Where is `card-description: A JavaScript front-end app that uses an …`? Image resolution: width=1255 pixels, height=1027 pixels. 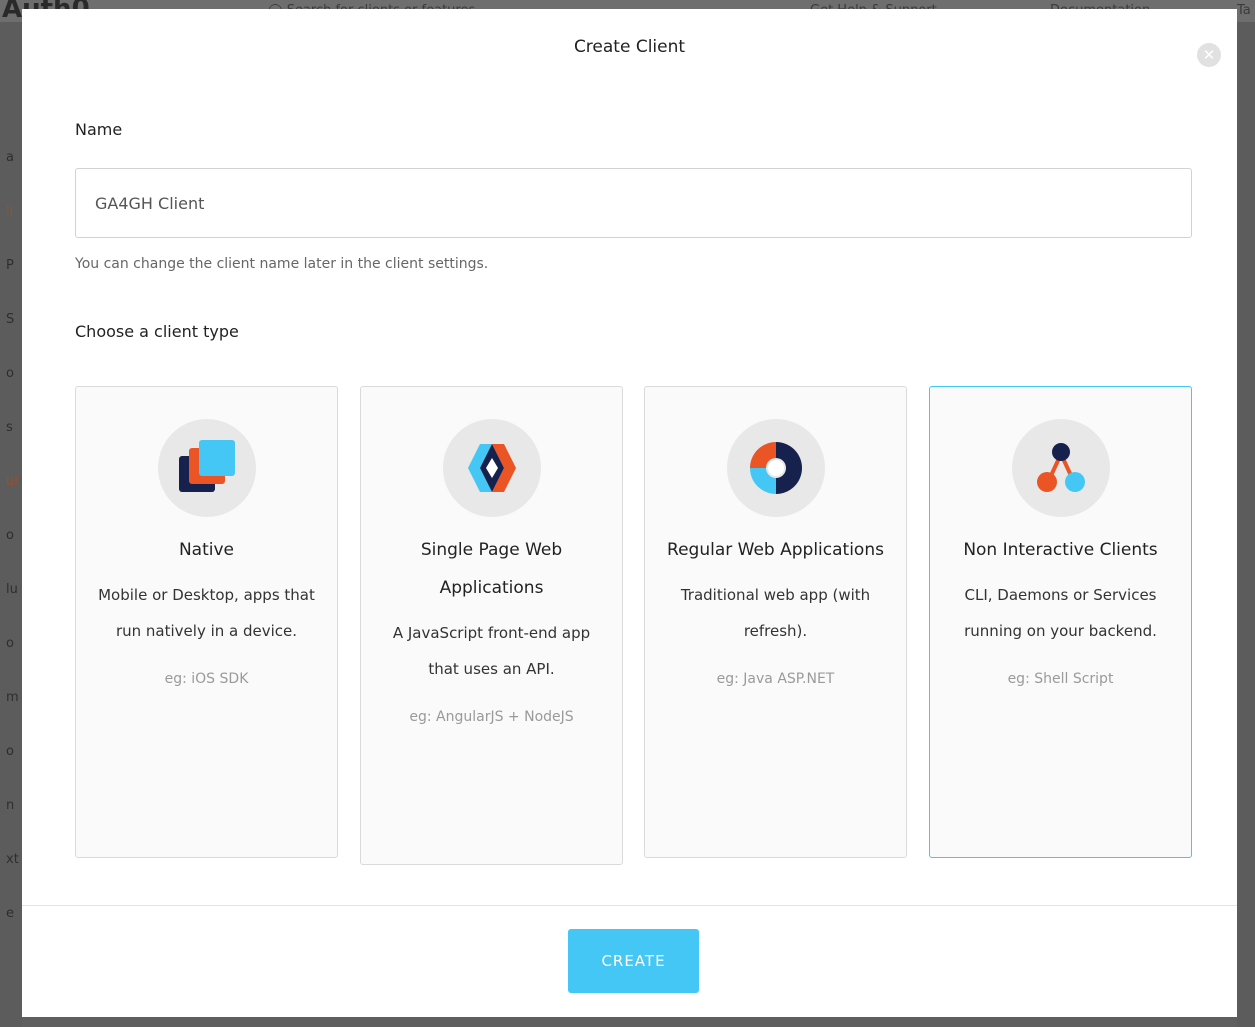 card-description: A JavaScript front-end app that uses an … is located at coordinates (491, 651).